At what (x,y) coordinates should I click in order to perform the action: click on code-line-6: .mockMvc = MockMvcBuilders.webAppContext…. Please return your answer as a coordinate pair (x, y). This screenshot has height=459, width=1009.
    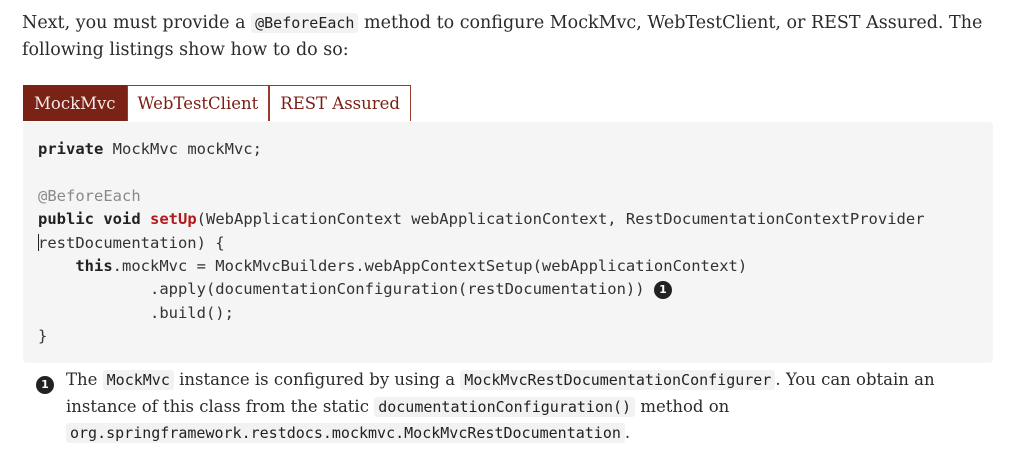
    Looking at the image, I should click on (430, 266).